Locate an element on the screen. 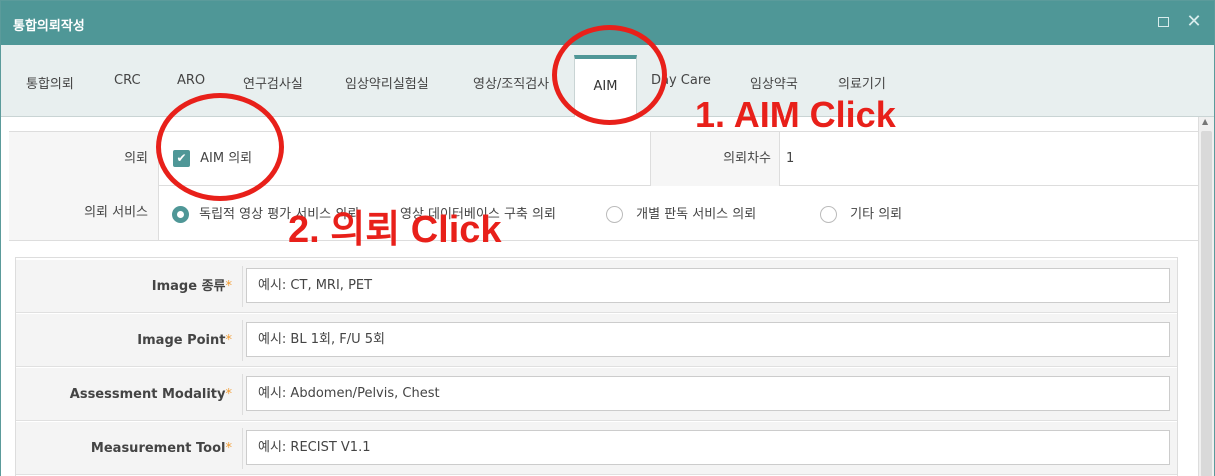 Image resolution: width=1215 pixels, height=476 pixels. measurement-tool-label: Measurement Tool* is located at coordinates (161, 448).